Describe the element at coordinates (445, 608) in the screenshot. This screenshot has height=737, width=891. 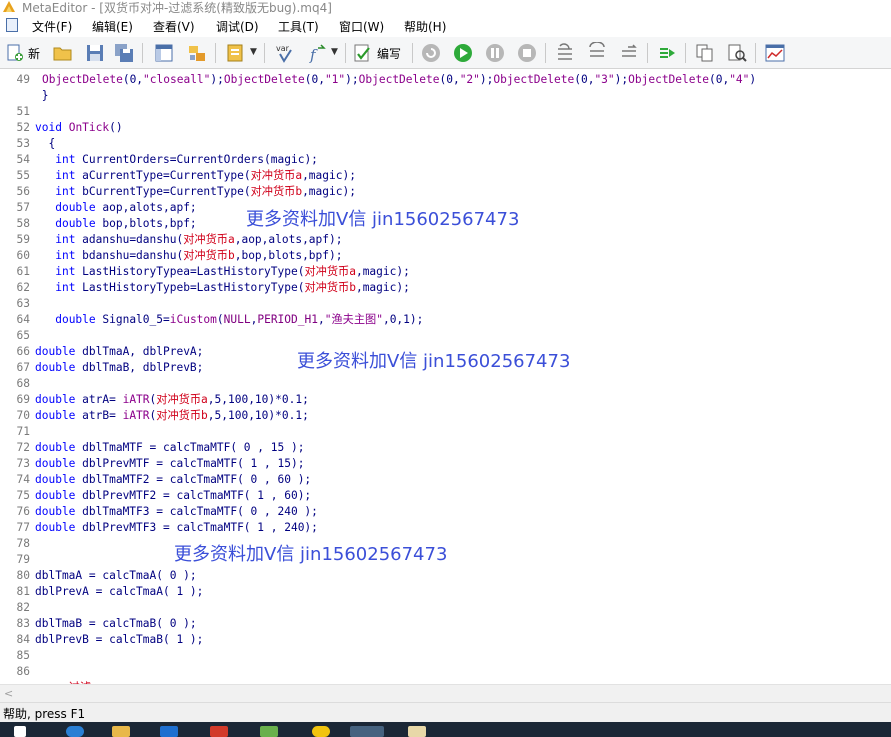
I see `code-line: 82` at that location.